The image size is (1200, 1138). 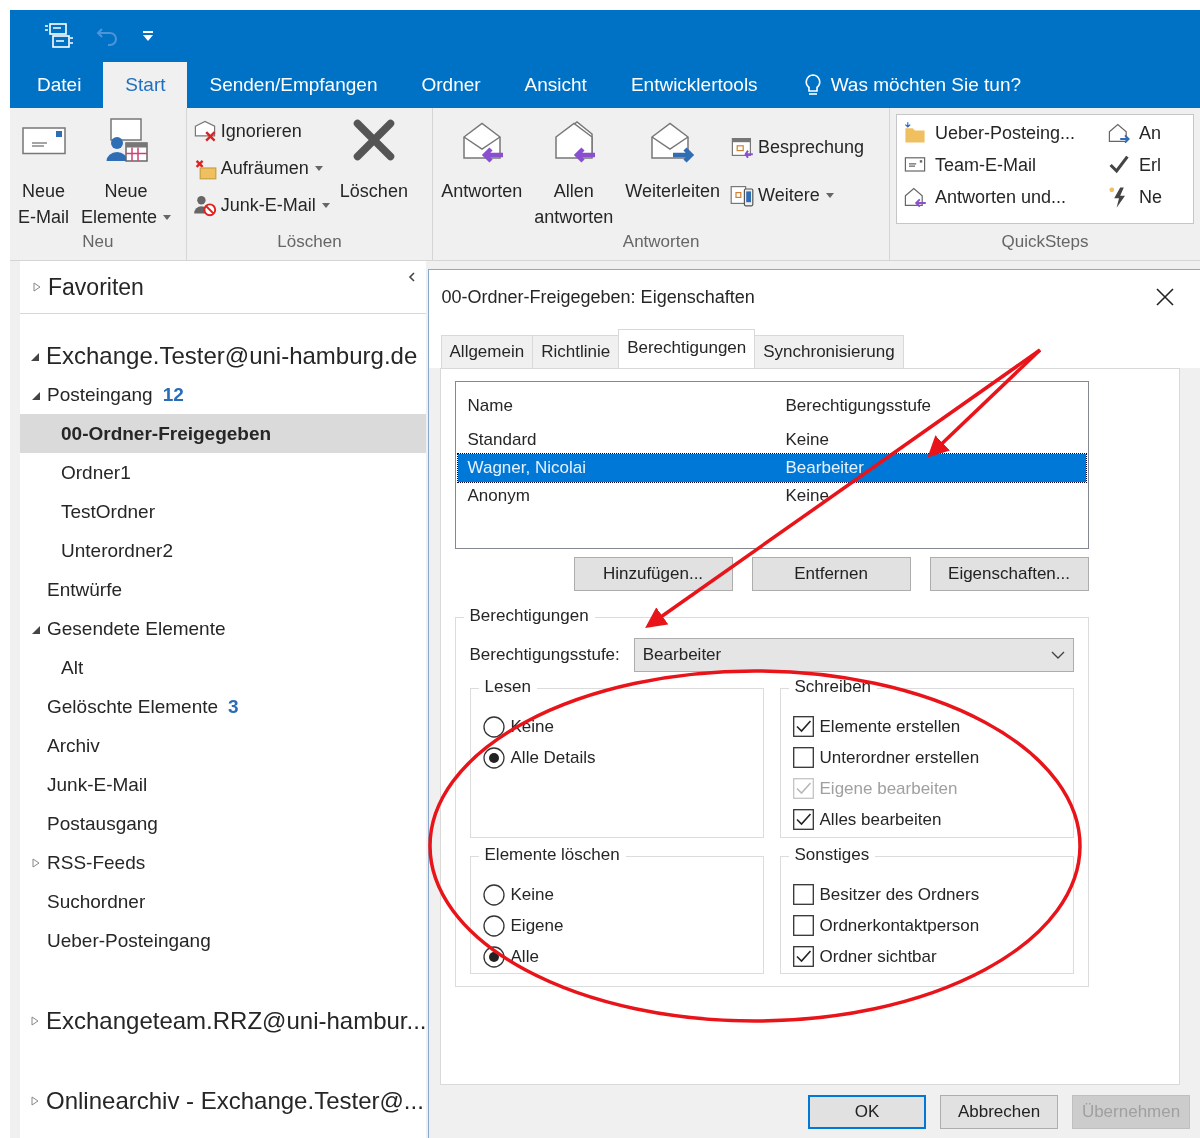 I want to click on ribbon-tab: Ansicht, so click(x=555, y=85).